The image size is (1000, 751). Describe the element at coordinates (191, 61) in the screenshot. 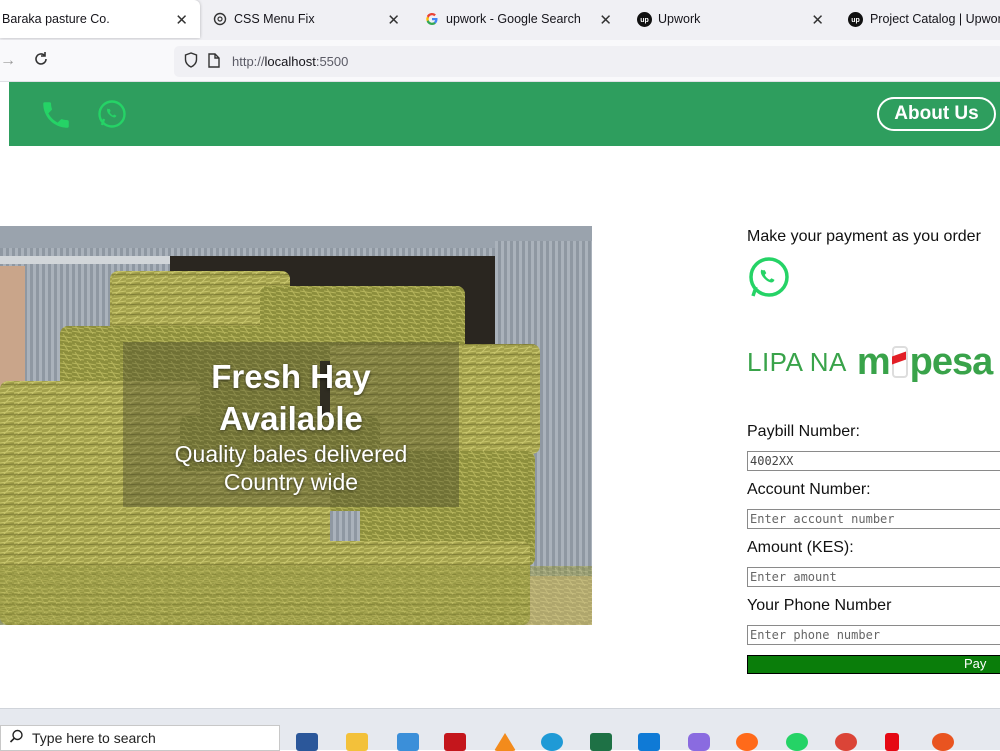

I see `shield-icon` at that location.